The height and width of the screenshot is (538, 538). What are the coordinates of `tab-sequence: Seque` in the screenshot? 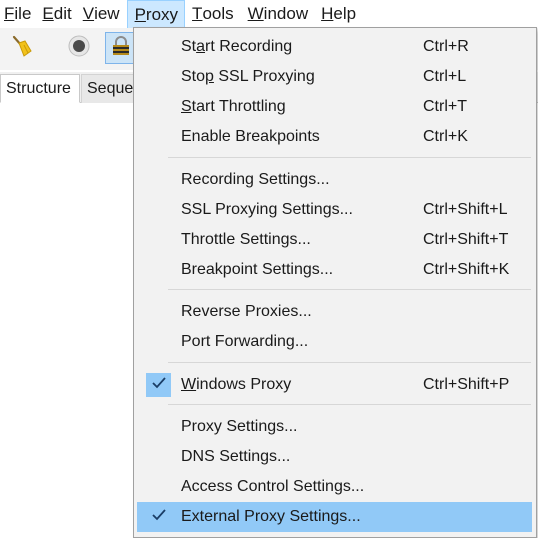 It's located at (111, 88).